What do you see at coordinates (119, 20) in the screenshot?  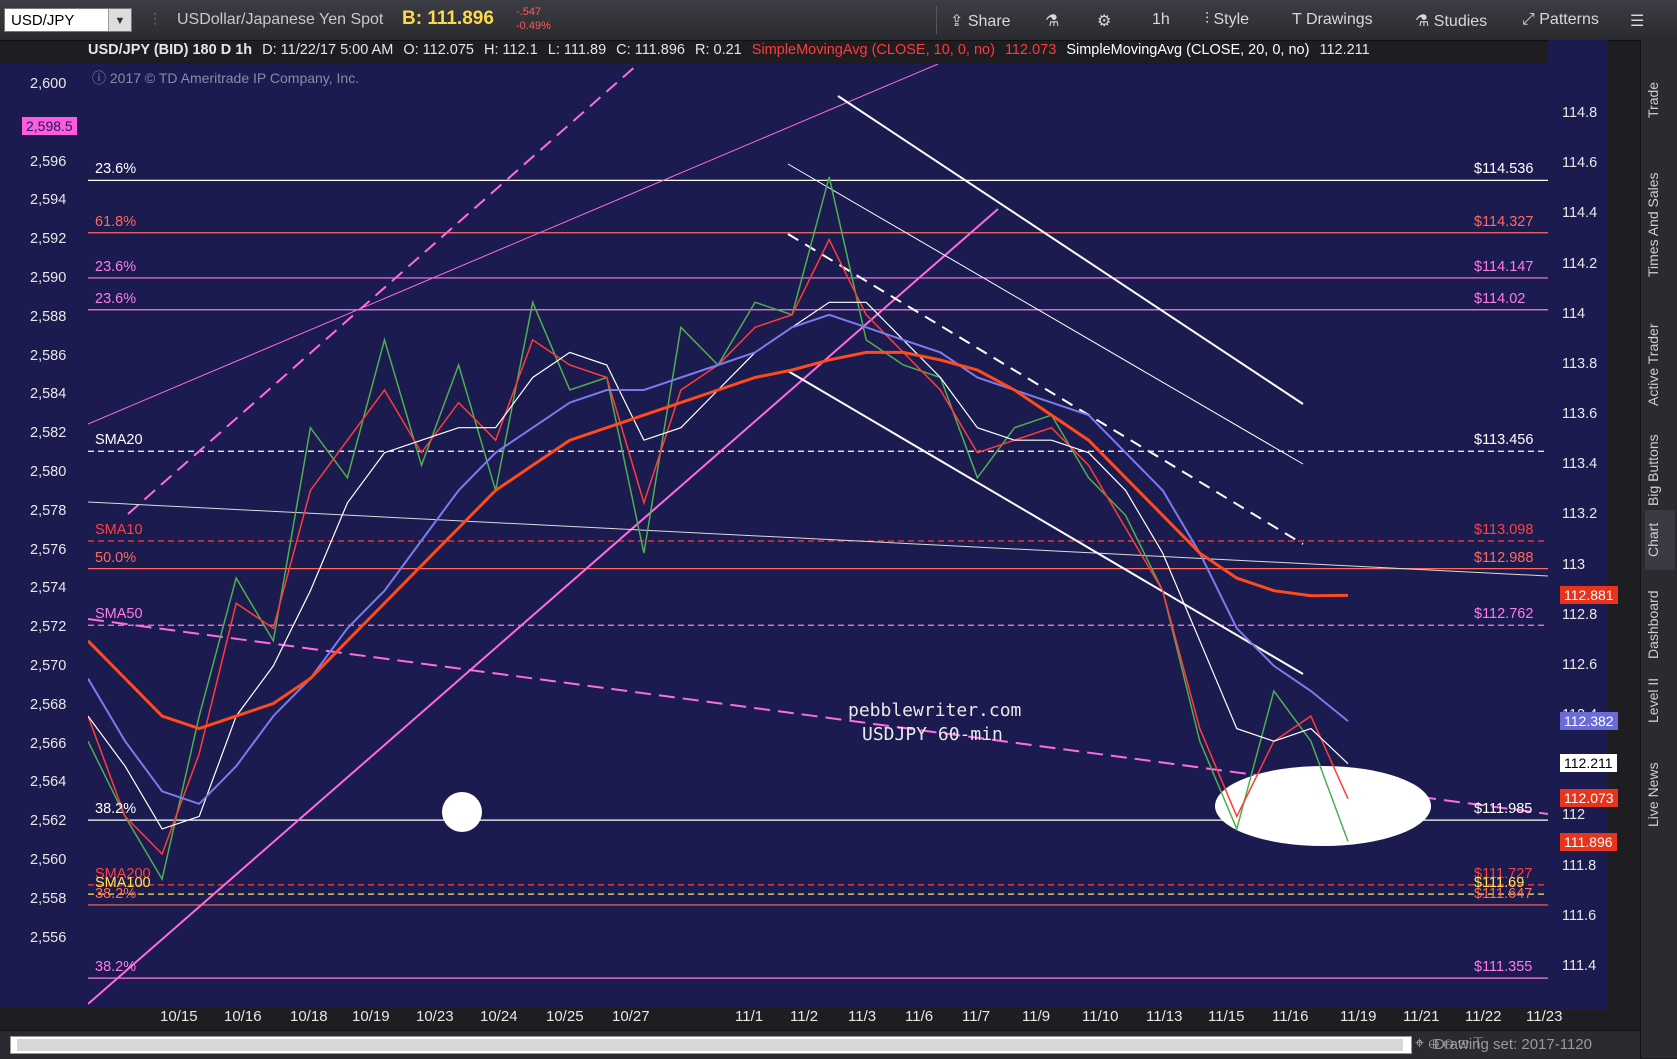 I see `chevron-down-icon: ▼` at bounding box center [119, 20].